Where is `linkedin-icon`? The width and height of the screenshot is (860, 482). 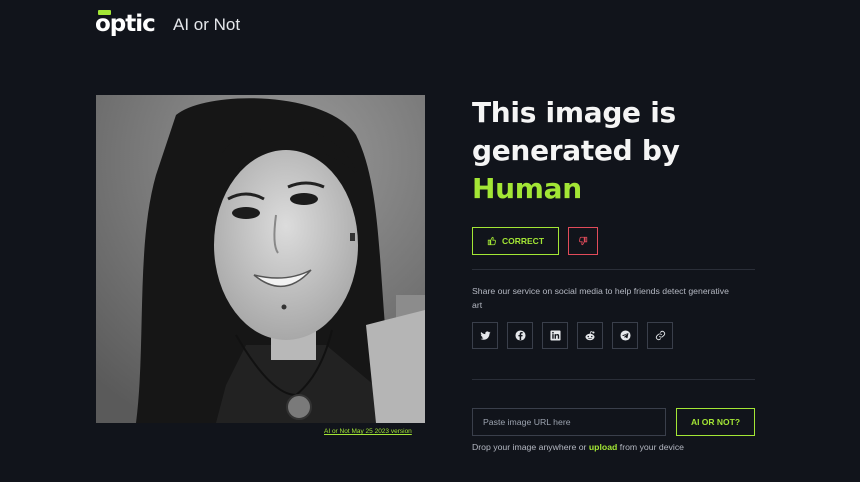 linkedin-icon is located at coordinates (555, 335).